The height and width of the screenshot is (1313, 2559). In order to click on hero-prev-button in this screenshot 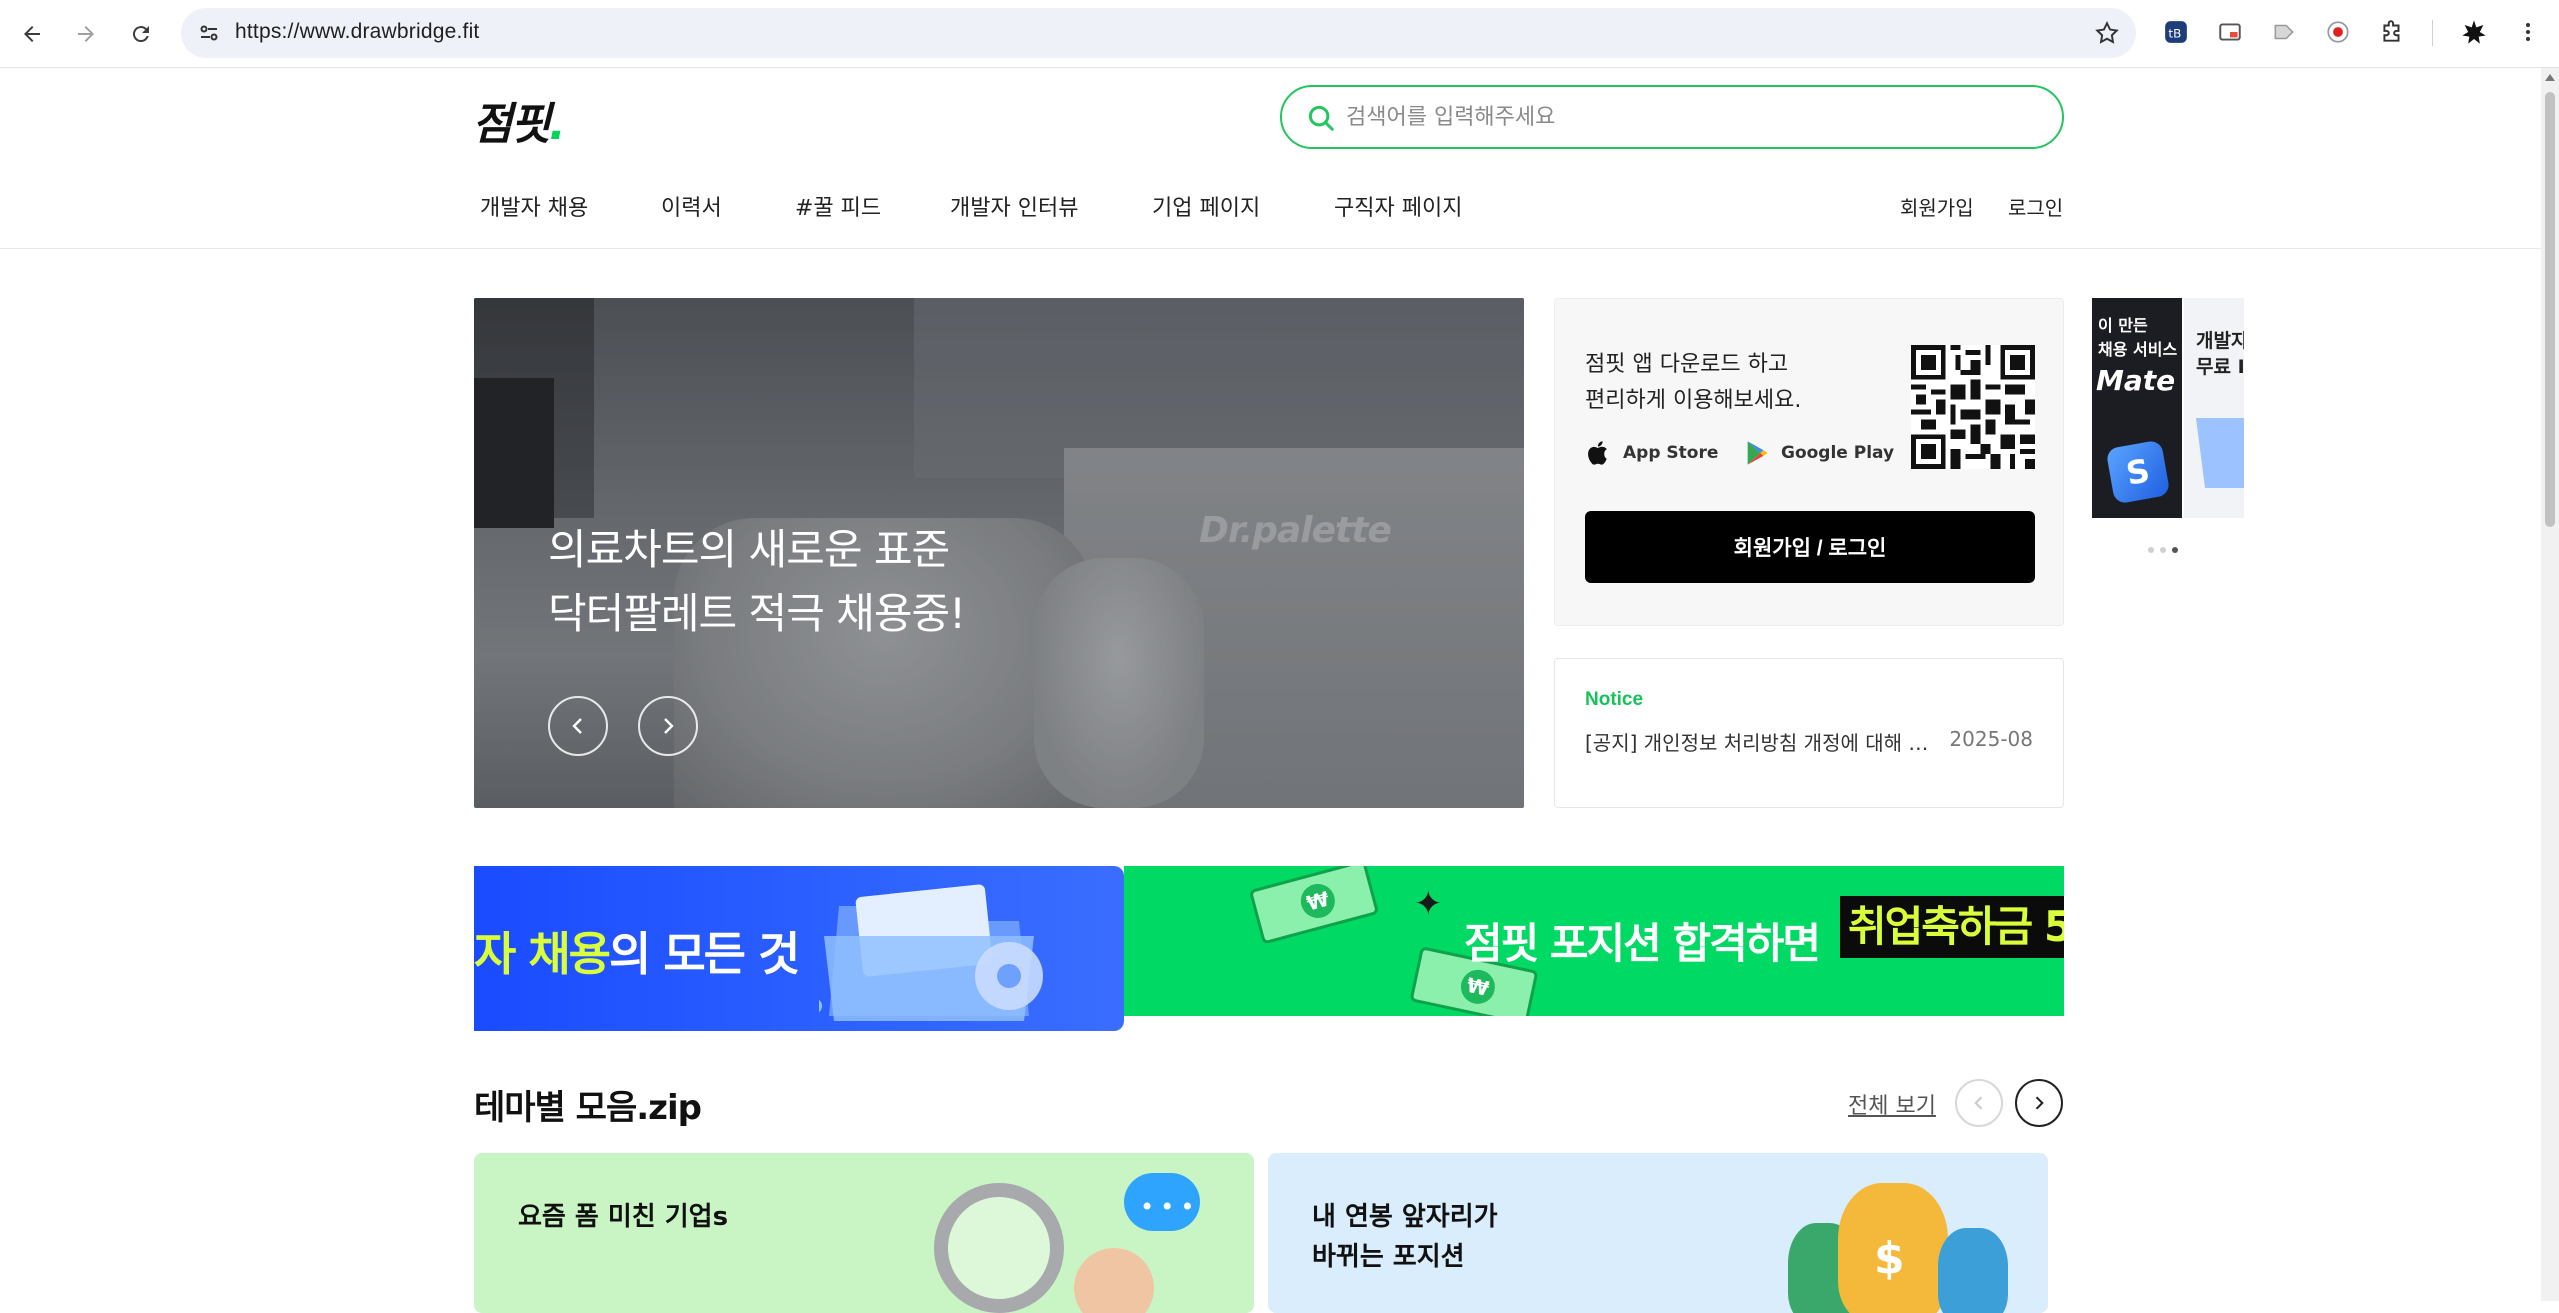, I will do `click(578, 726)`.